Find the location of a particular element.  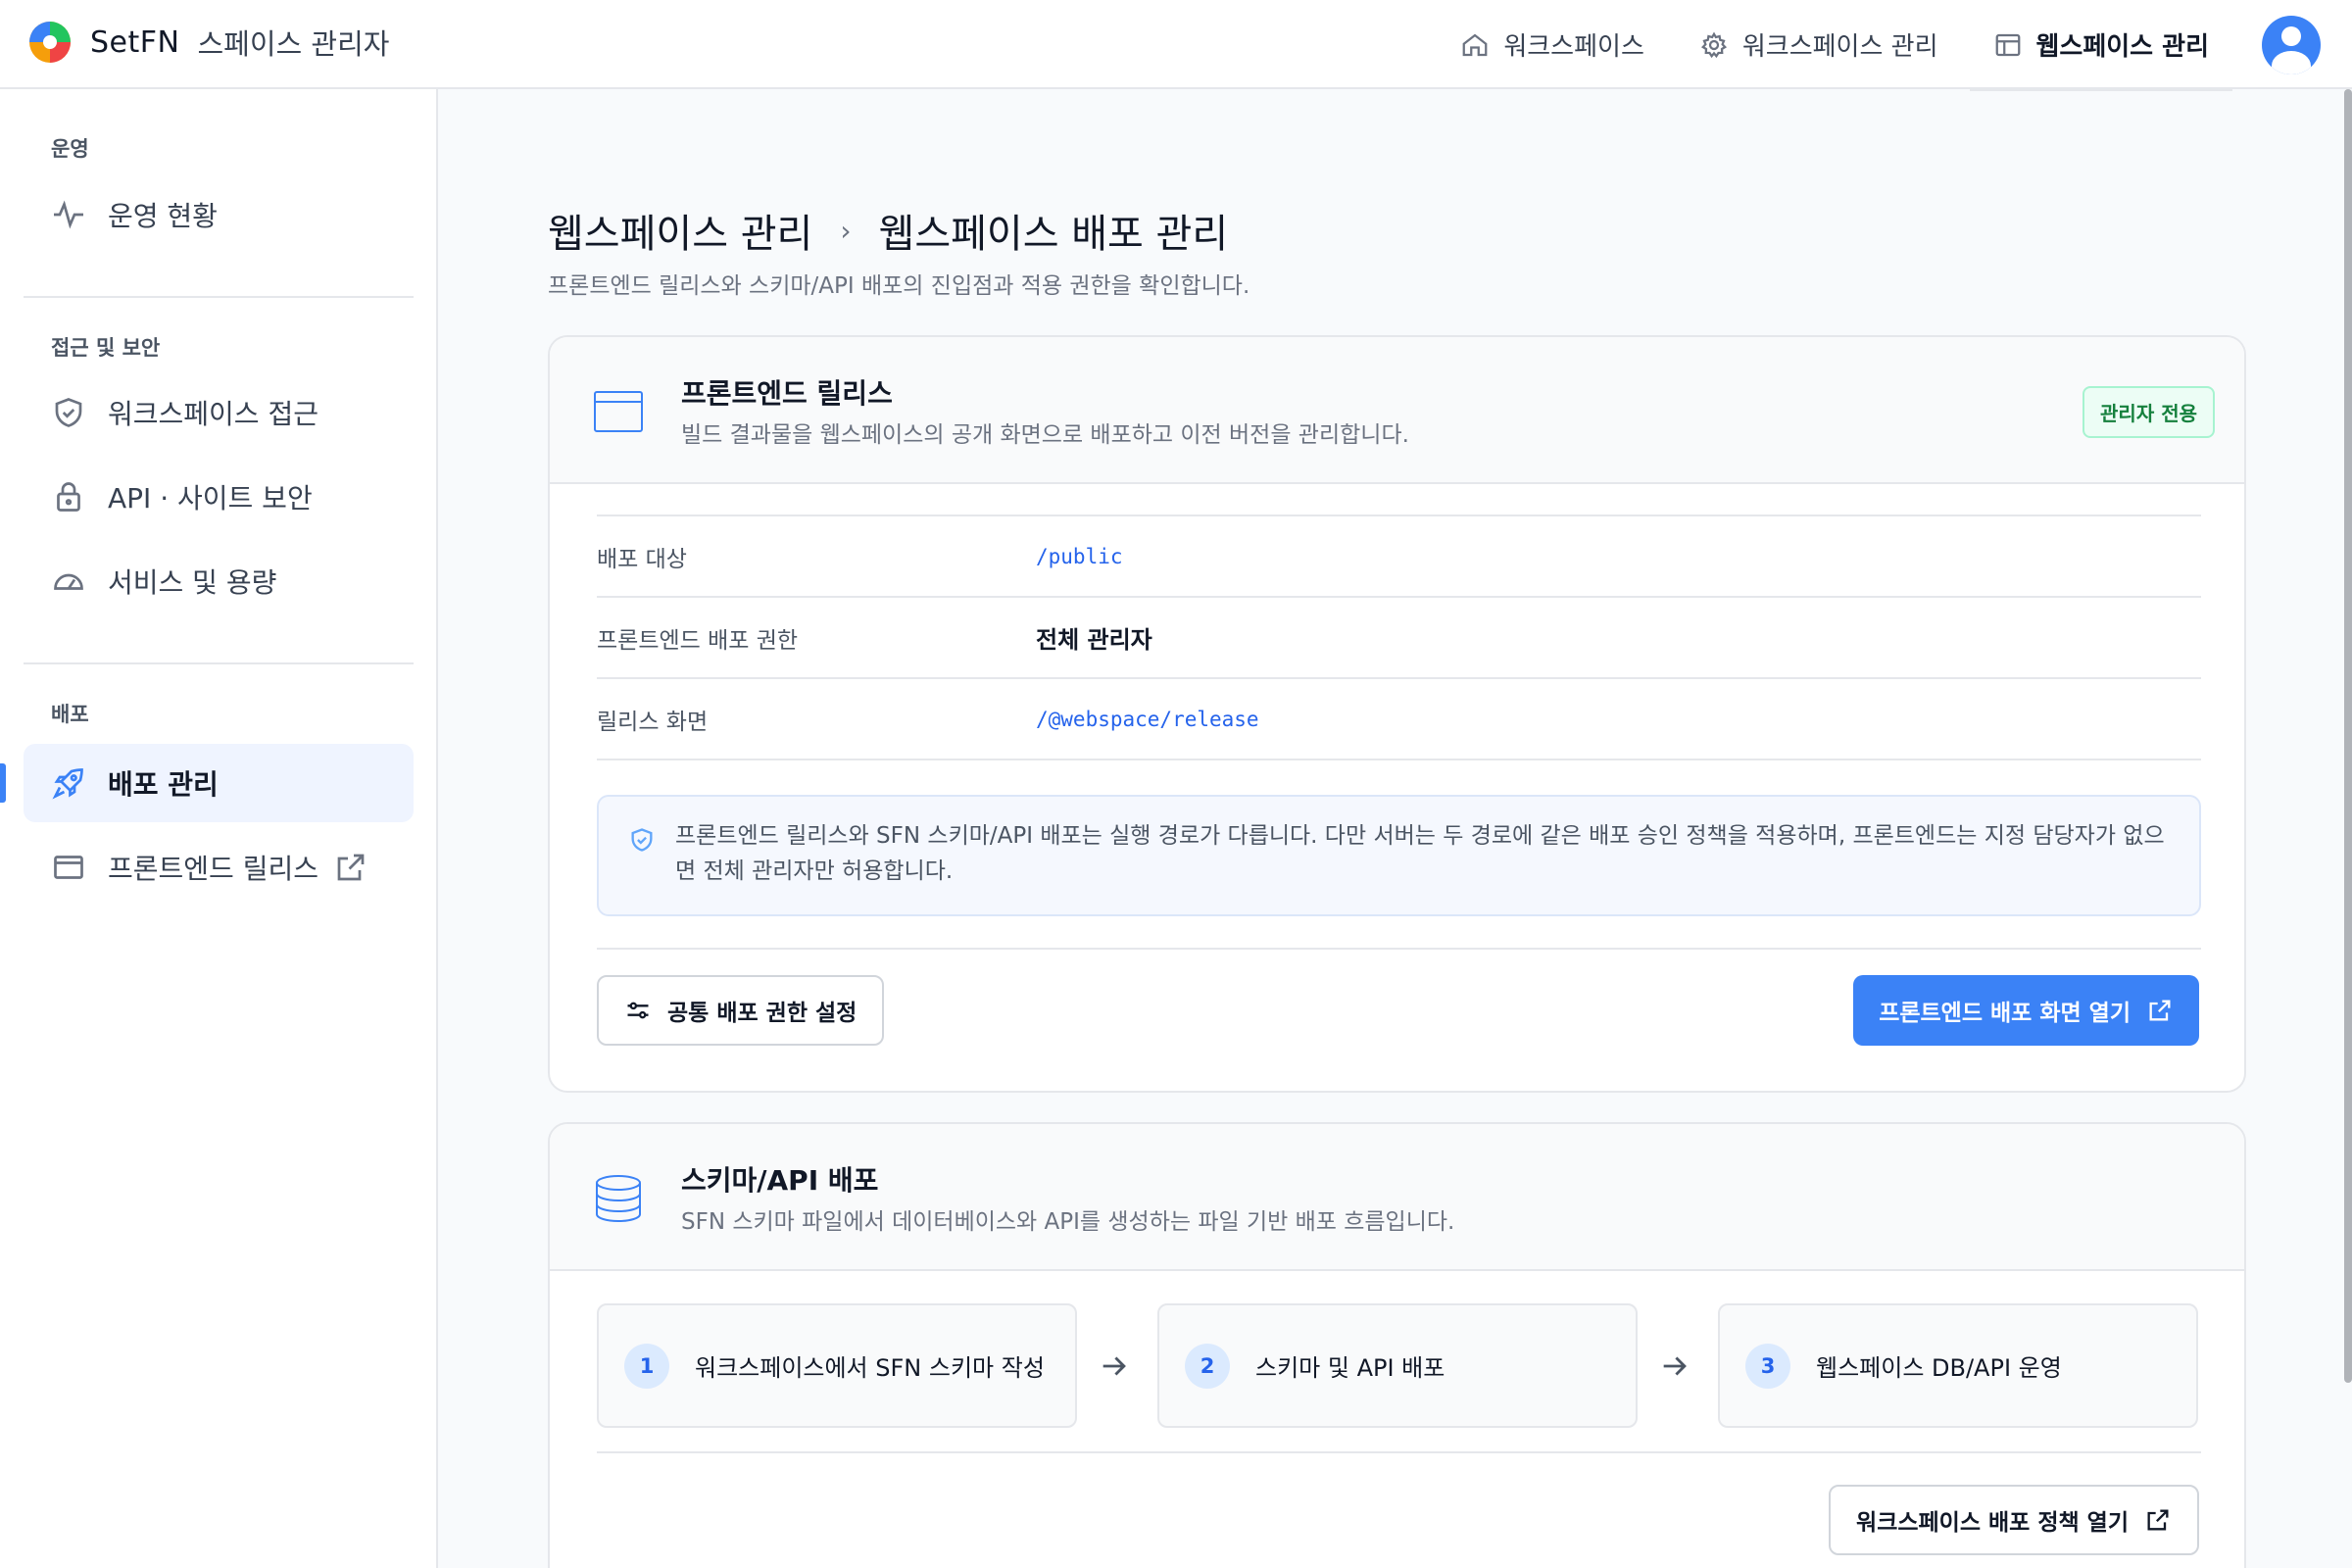

topnav-webspace-admin: 웹스페이스 관리 is located at coordinates (2101, 45).